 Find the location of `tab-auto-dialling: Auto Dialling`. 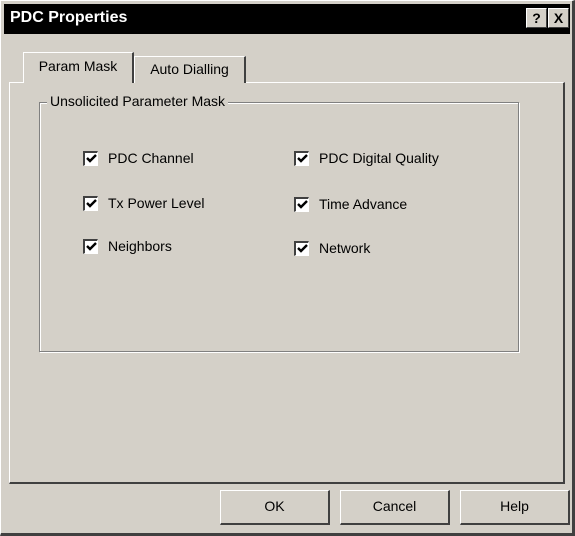

tab-auto-dialling: Auto Dialling is located at coordinates (190, 69).